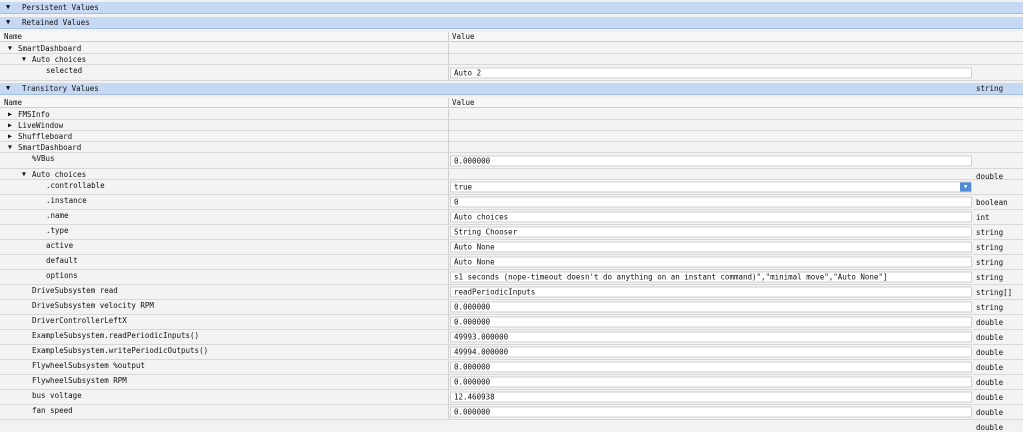 This screenshot has width=1023, height=432. Describe the element at coordinates (511, 89) in the screenshot. I see `section-transitory: ▼ Transitory Values` at that location.